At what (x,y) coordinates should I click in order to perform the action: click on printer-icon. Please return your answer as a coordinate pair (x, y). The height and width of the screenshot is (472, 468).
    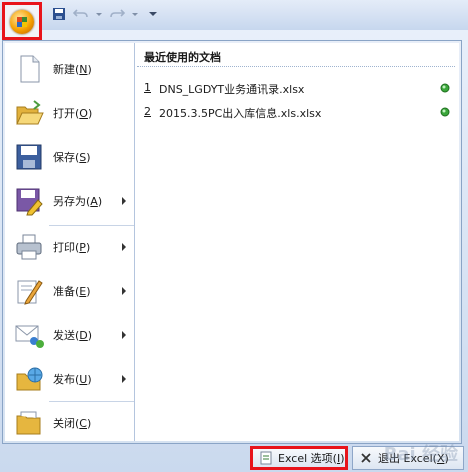
    Looking at the image, I should click on (29, 247).